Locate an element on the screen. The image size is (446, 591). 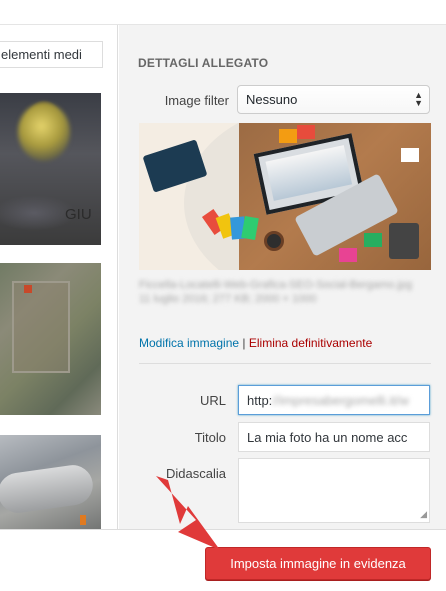
preview-mug is located at coordinates (274, 241).